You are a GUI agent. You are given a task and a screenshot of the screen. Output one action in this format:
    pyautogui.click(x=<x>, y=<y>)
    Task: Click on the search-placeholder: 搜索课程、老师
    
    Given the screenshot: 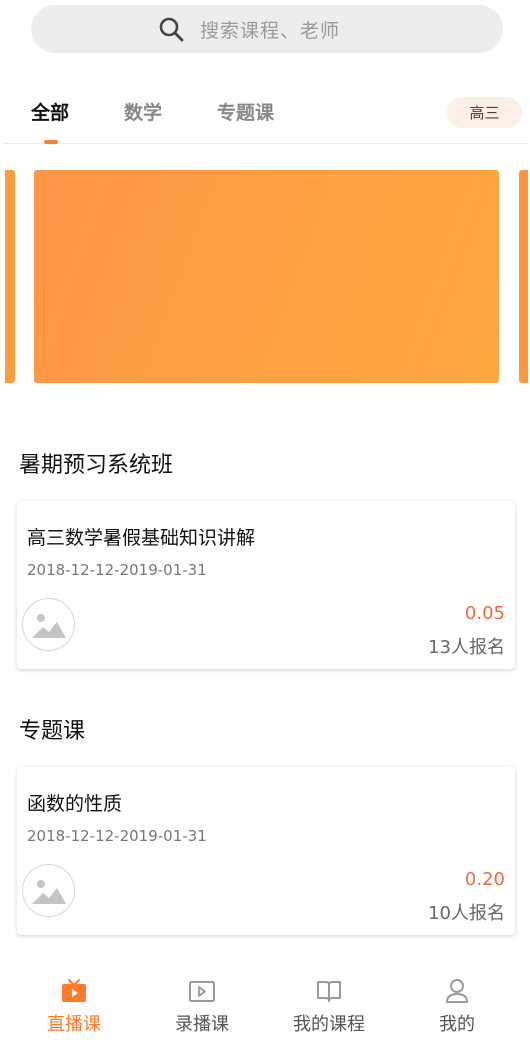 What is the action you would take?
    pyautogui.click(x=269, y=30)
    